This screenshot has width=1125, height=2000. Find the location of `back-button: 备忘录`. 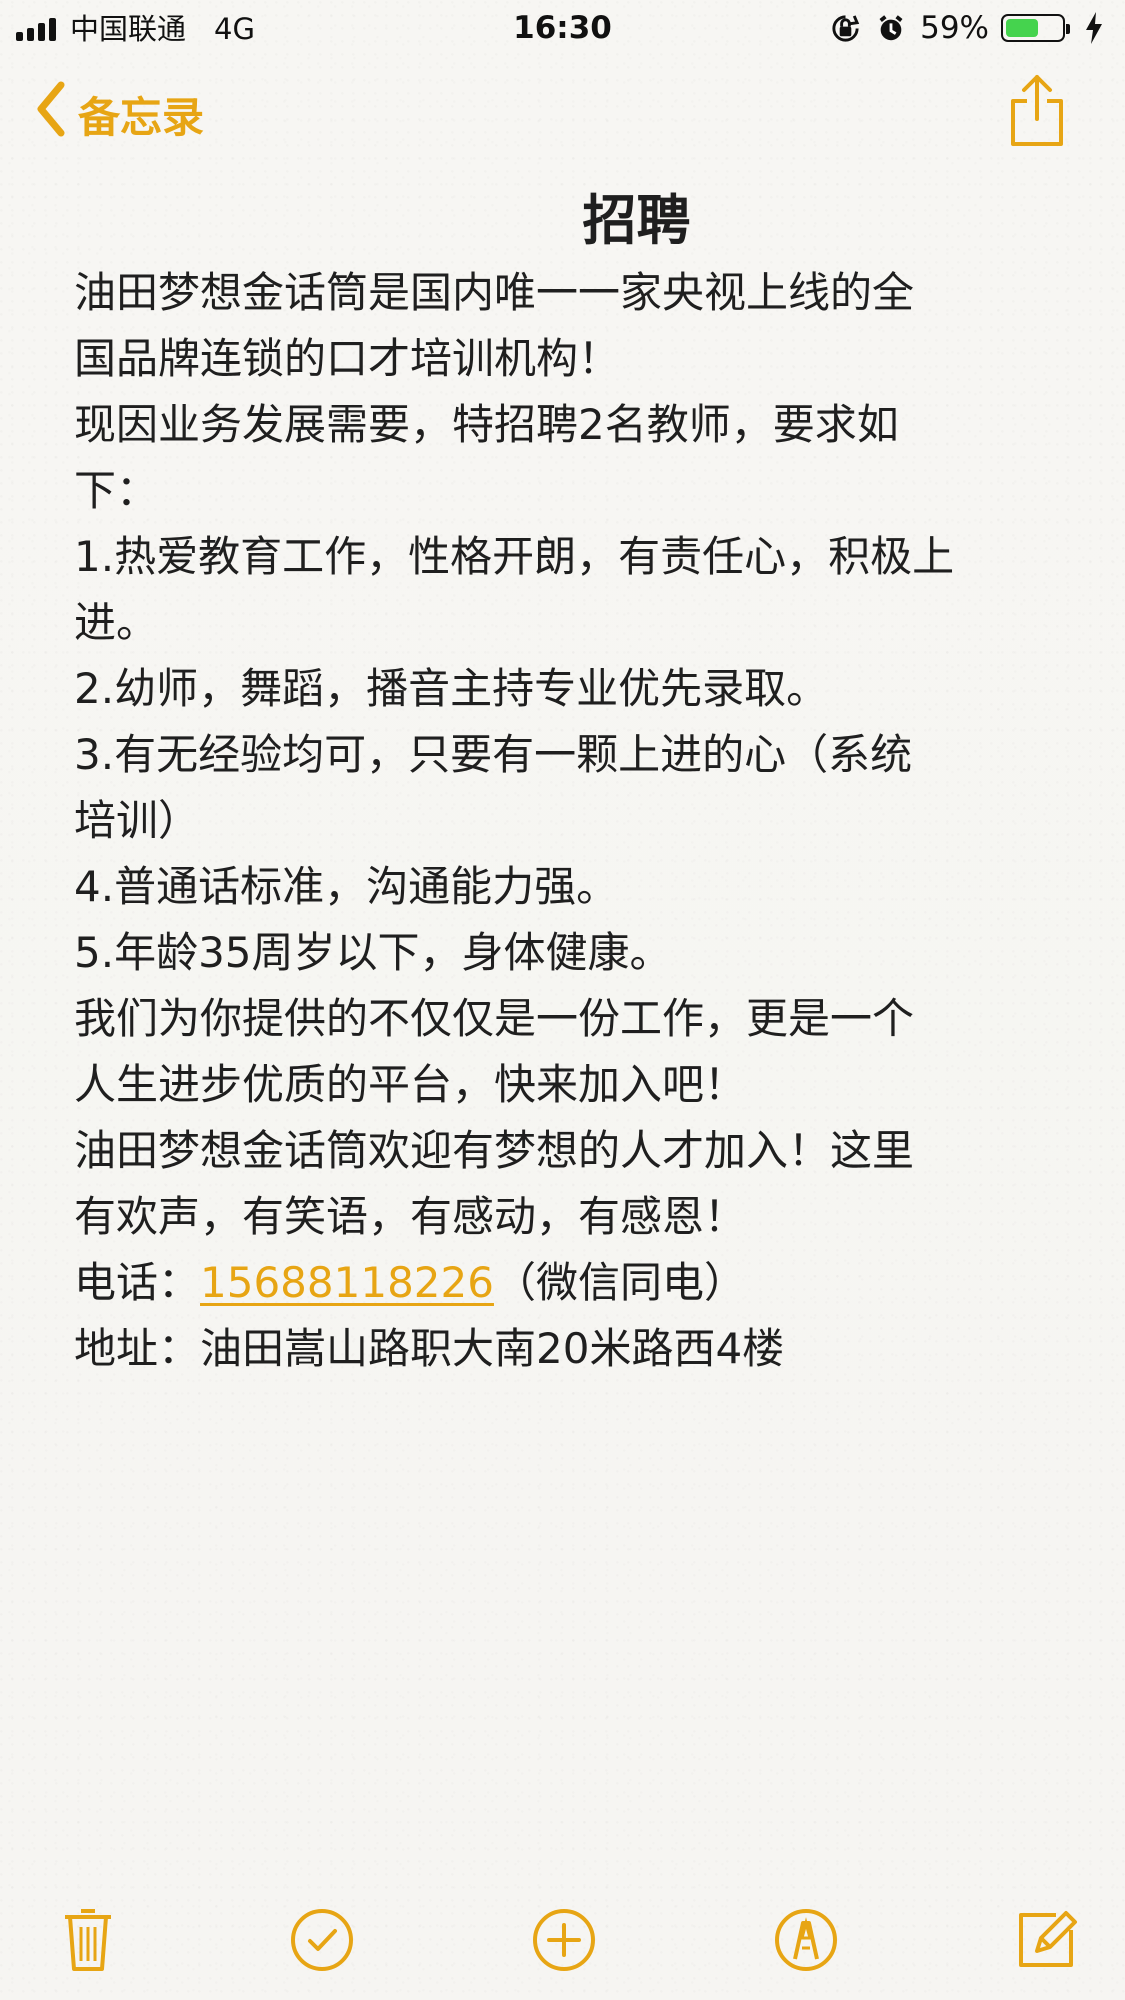

back-button: 备忘录 is located at coordinates (119, 114).